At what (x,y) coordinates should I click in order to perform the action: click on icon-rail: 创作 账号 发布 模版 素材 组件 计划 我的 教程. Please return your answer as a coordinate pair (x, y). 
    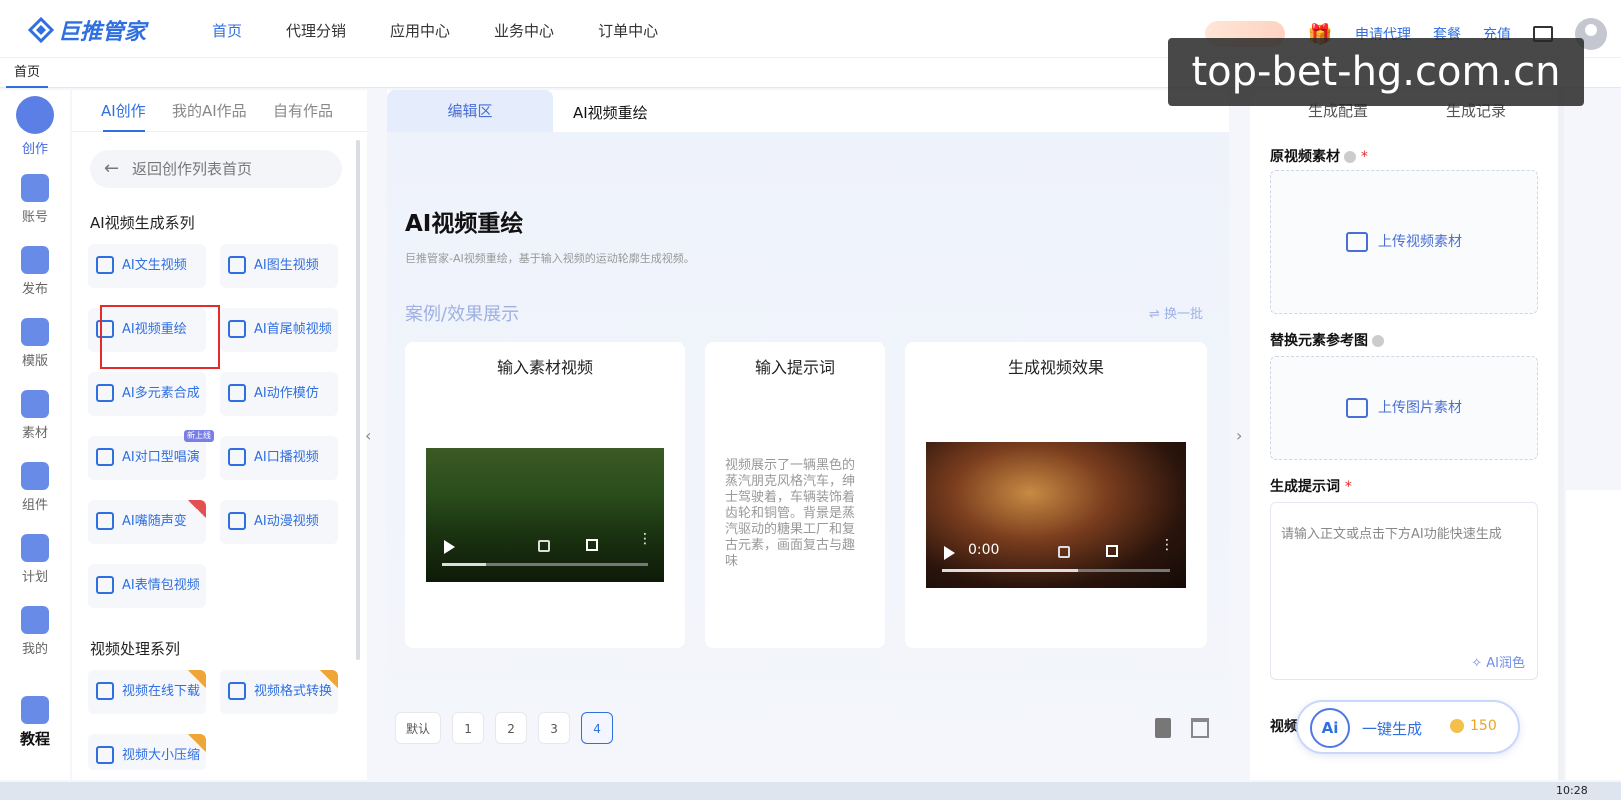
    Looking at the image, I should click on (35, 435).